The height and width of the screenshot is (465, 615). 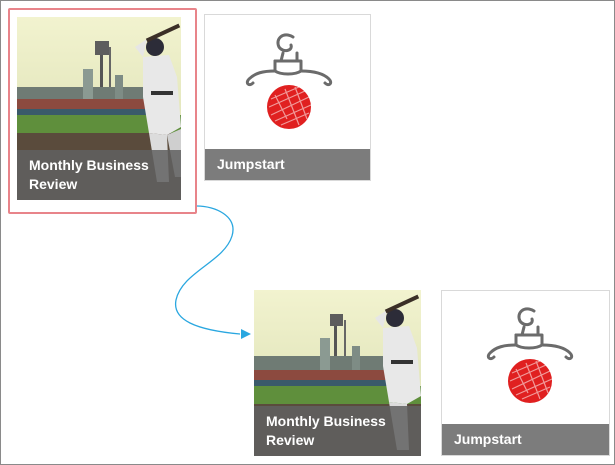 What do you see at coordinates (525, 439) in the screenshot?
I see `tile-title: Jumpstart` at bounding box center [525, 439].